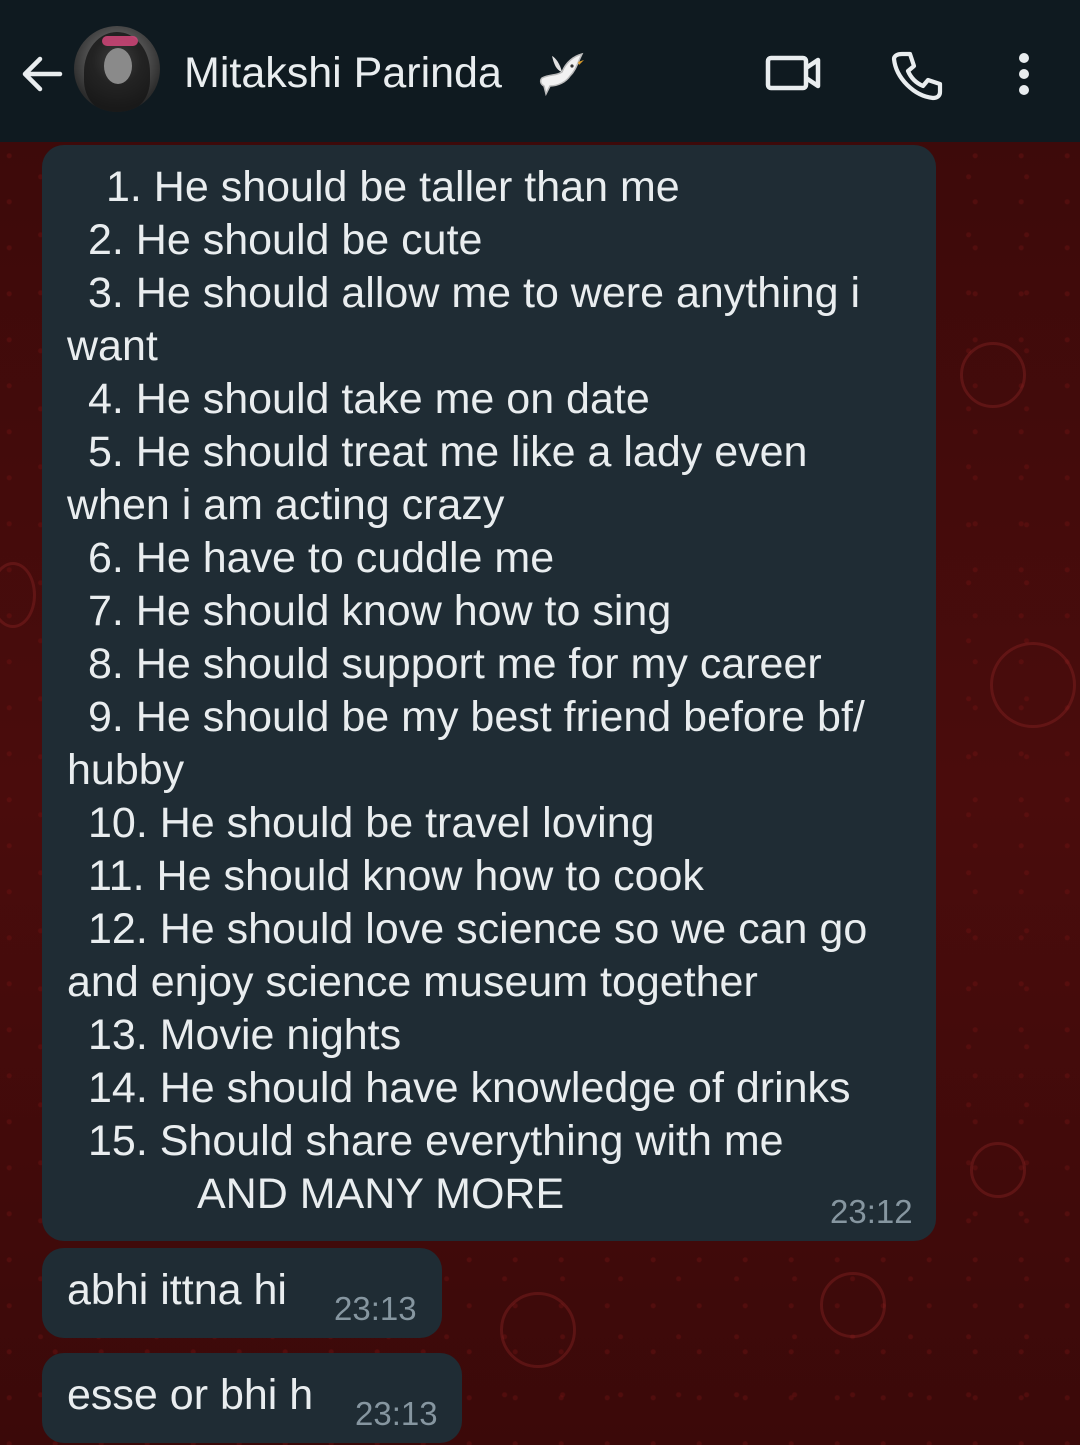 This screenshot has width=1080, height=1445. What do you see at coordinates (393, 187) in the screenshot?
I see `message-line: 1. He should be taller than me` at bounding box center [393, 187].